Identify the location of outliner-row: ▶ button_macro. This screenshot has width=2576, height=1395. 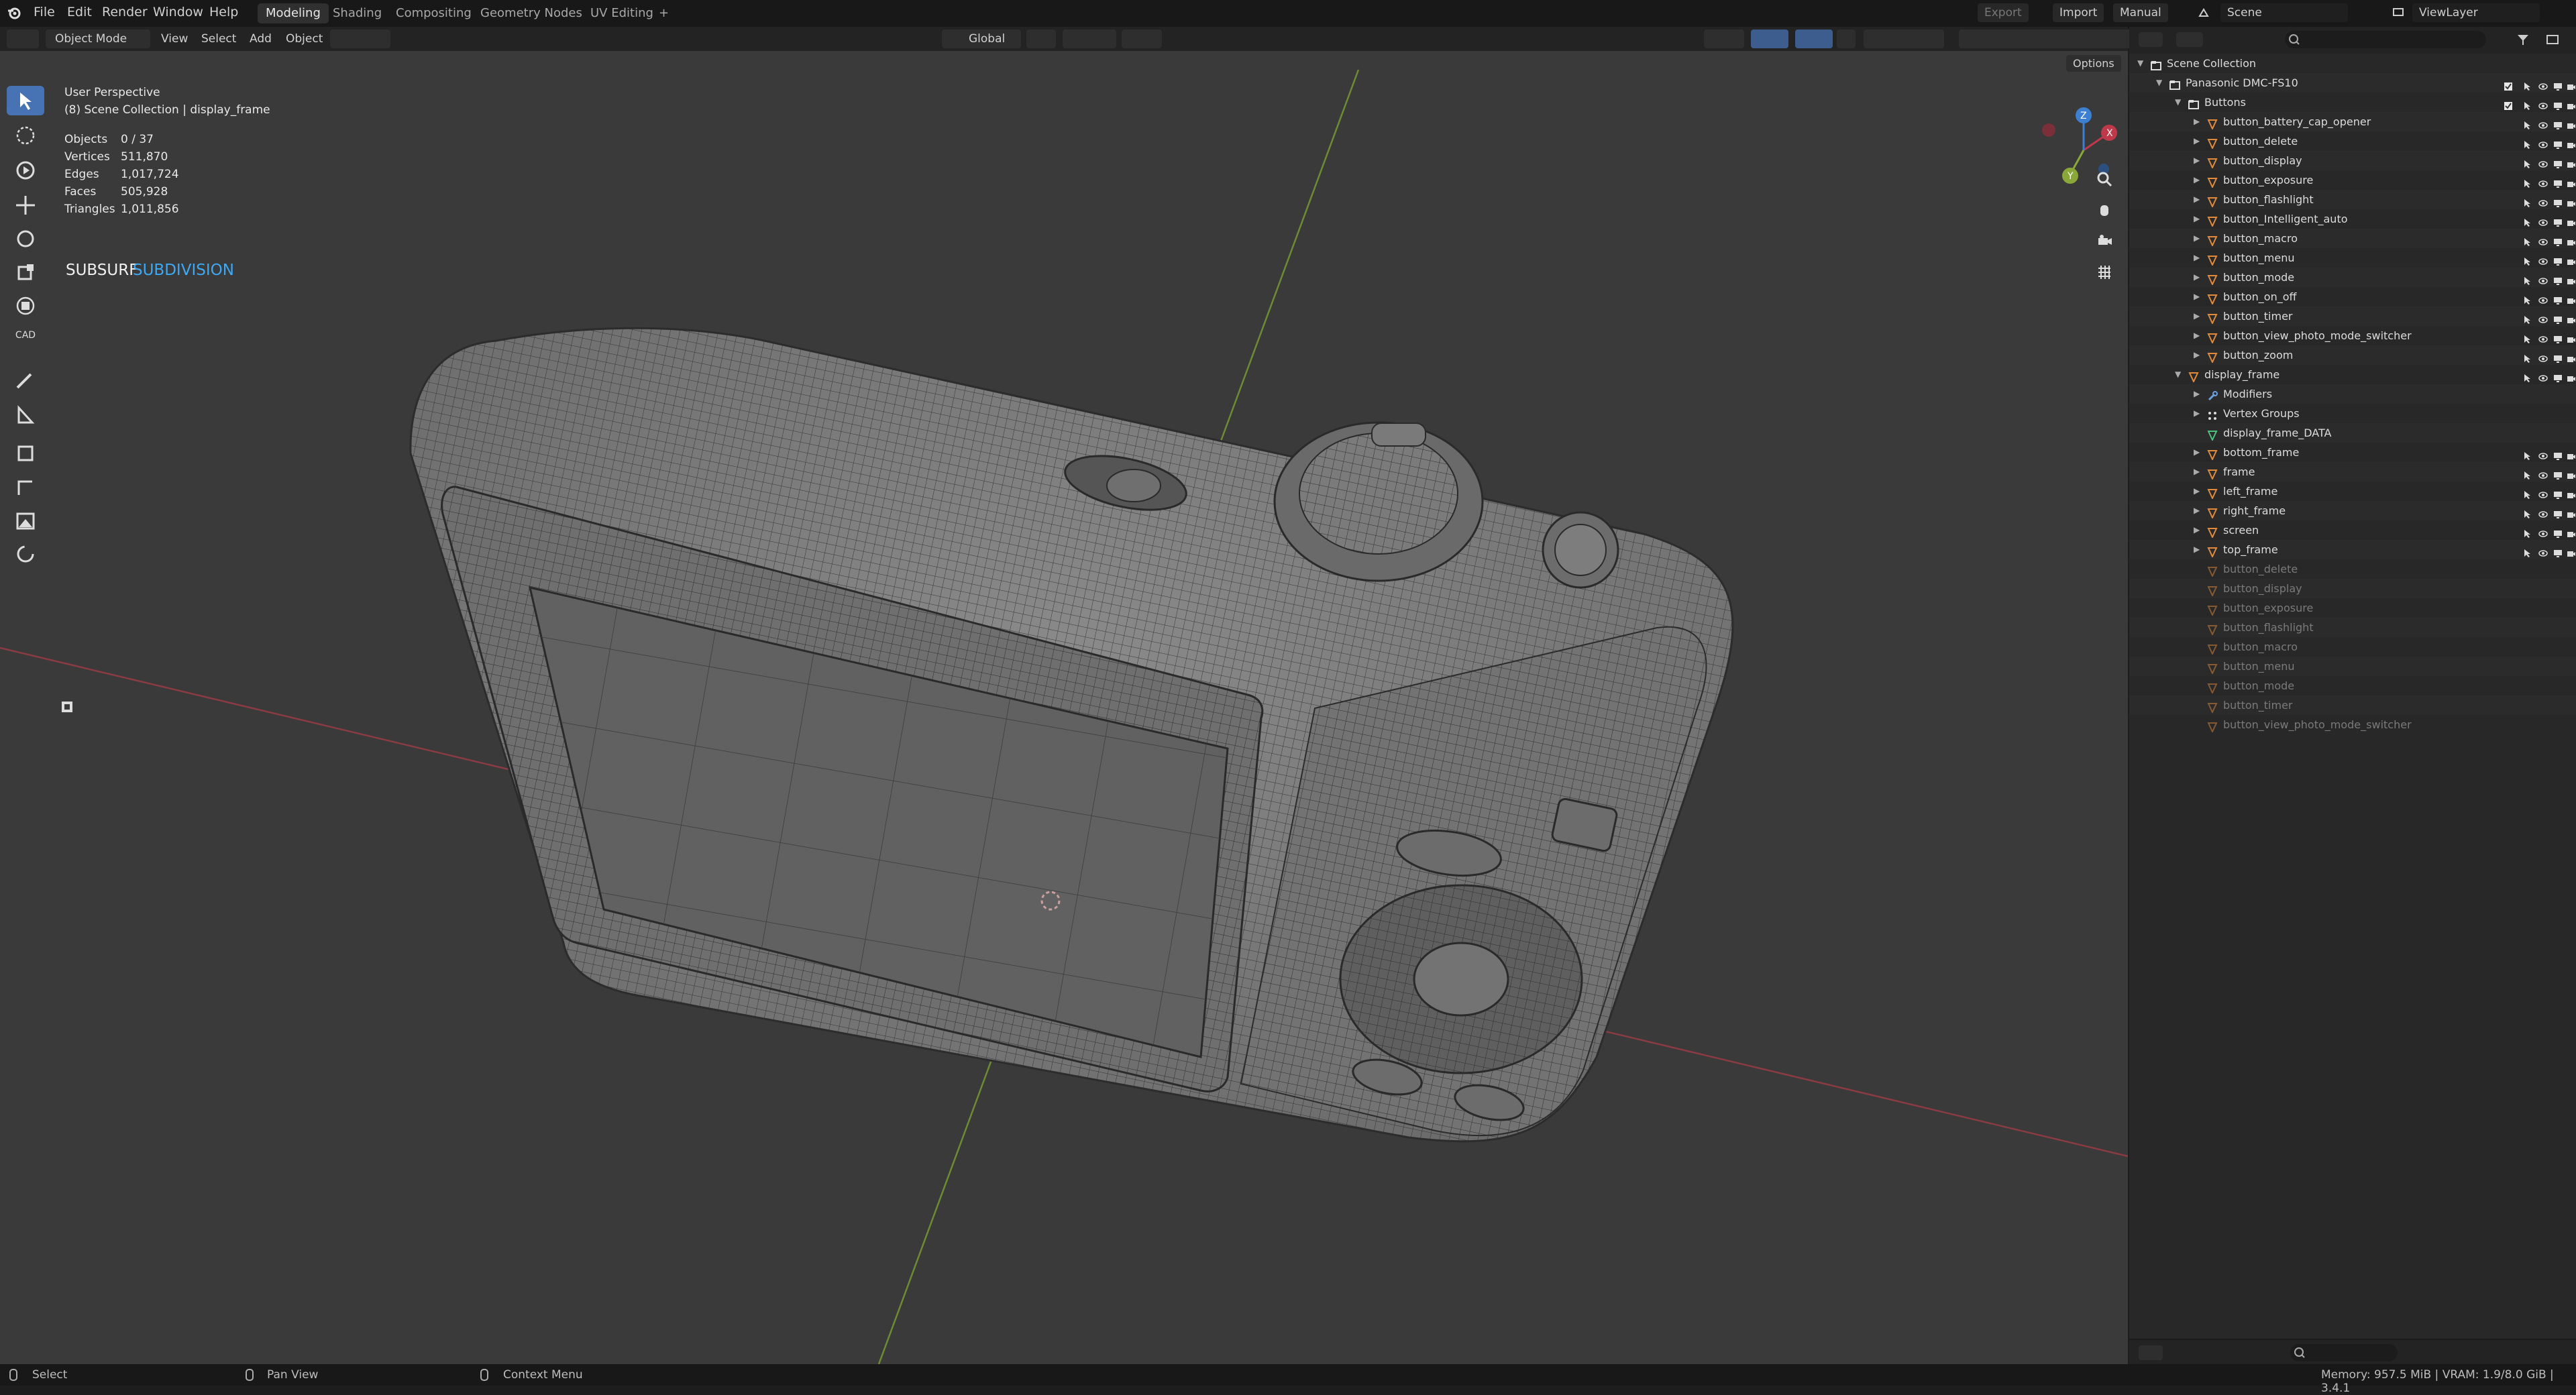
(2352, 238).